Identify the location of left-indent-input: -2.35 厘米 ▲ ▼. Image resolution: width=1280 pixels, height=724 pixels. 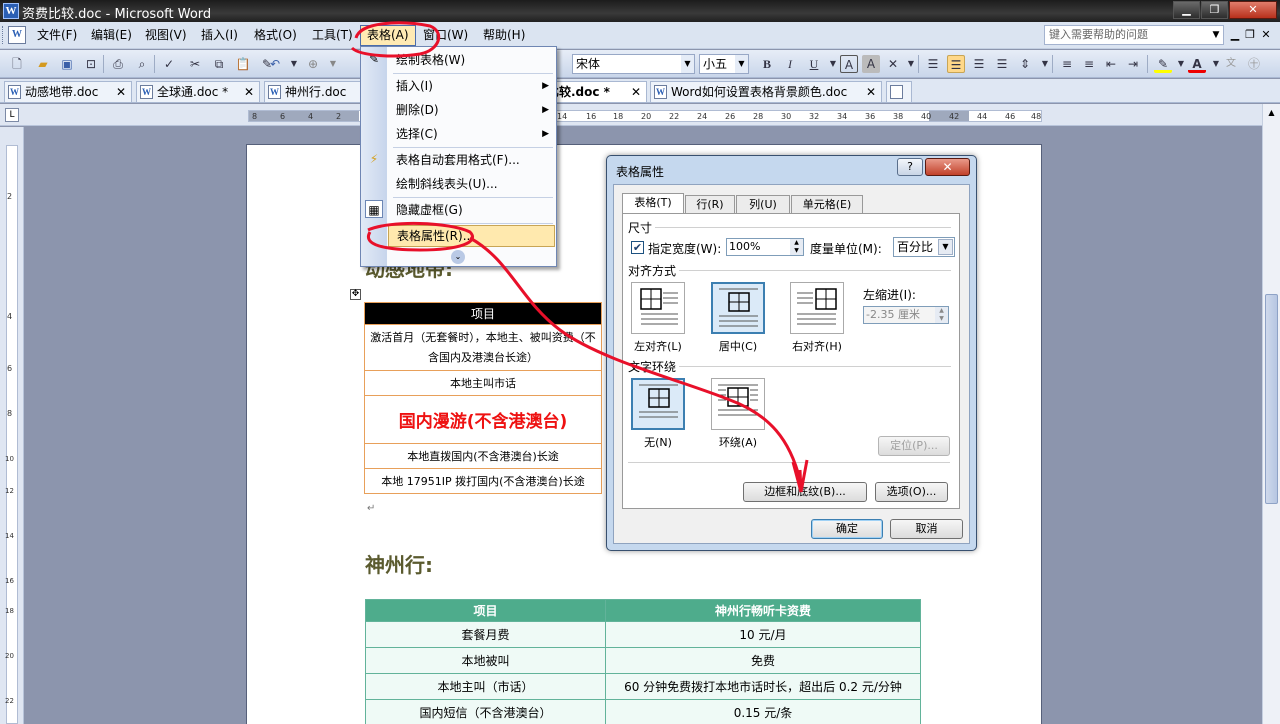
(906, 315).